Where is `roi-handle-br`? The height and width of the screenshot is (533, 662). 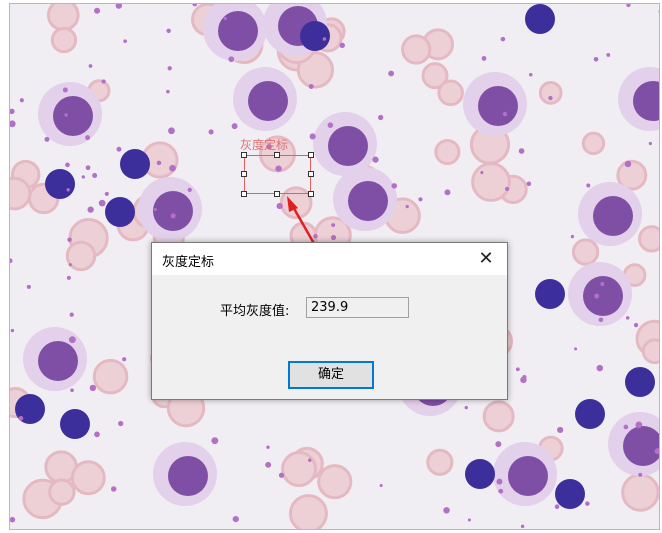
roi-handle-br is located at coordinates (311, 194).